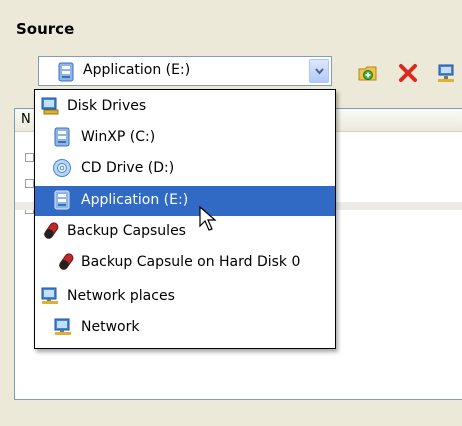  What do you see at coordinates (45, 29) in the screenshot?
I see `source-label: Source` at bounding box center [45, 29].